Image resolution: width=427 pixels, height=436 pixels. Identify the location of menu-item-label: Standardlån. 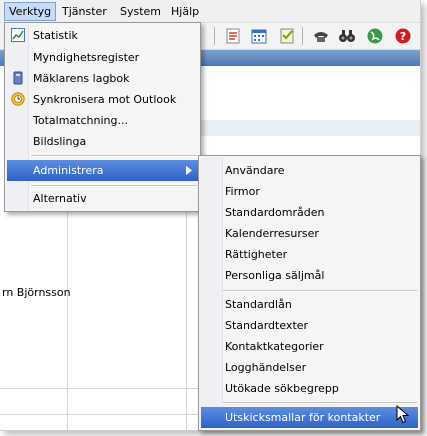
(258, 304).